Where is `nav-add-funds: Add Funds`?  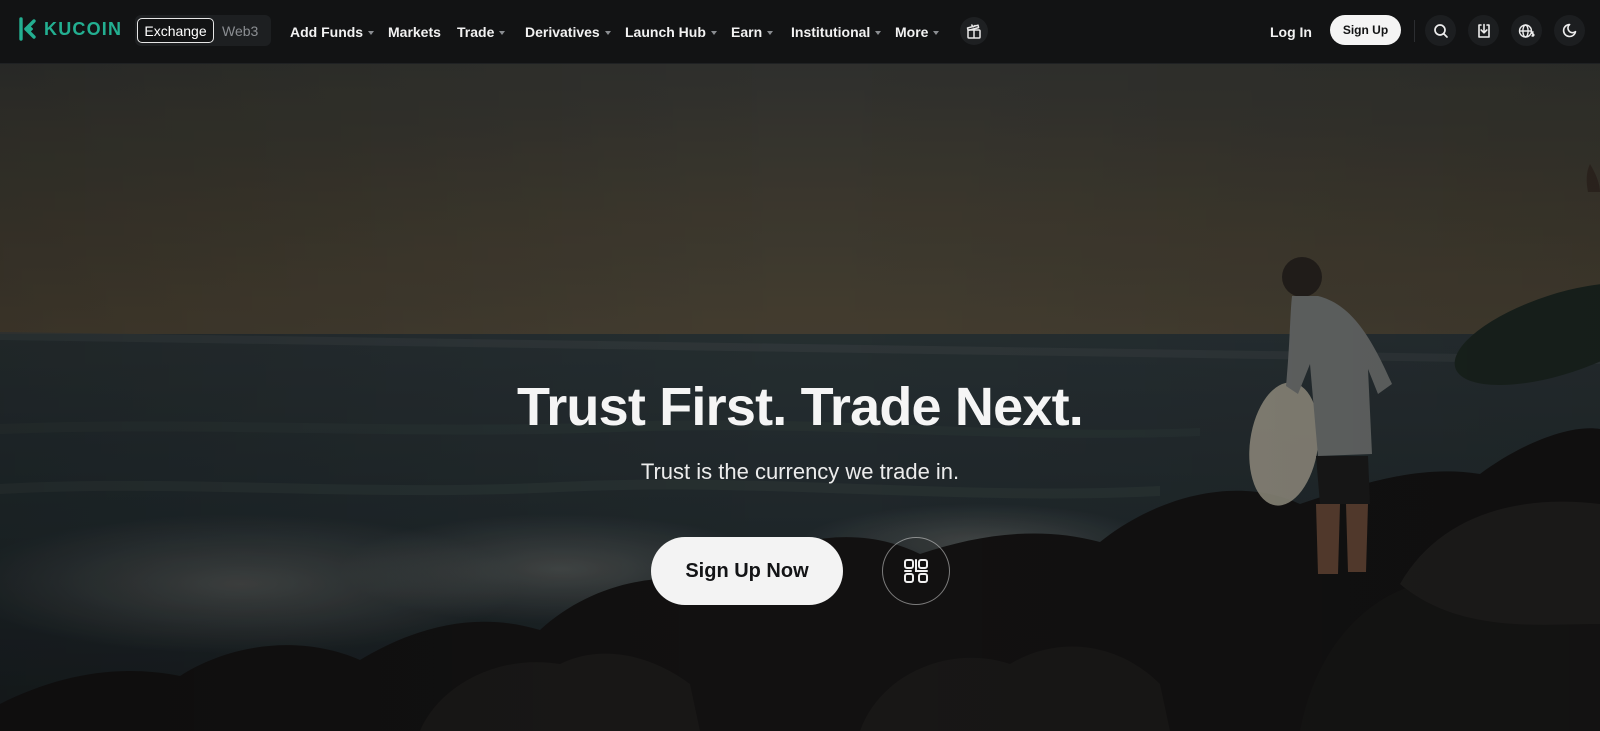 nav-add-funds: Add Funds is located at coordinates (332, 32).